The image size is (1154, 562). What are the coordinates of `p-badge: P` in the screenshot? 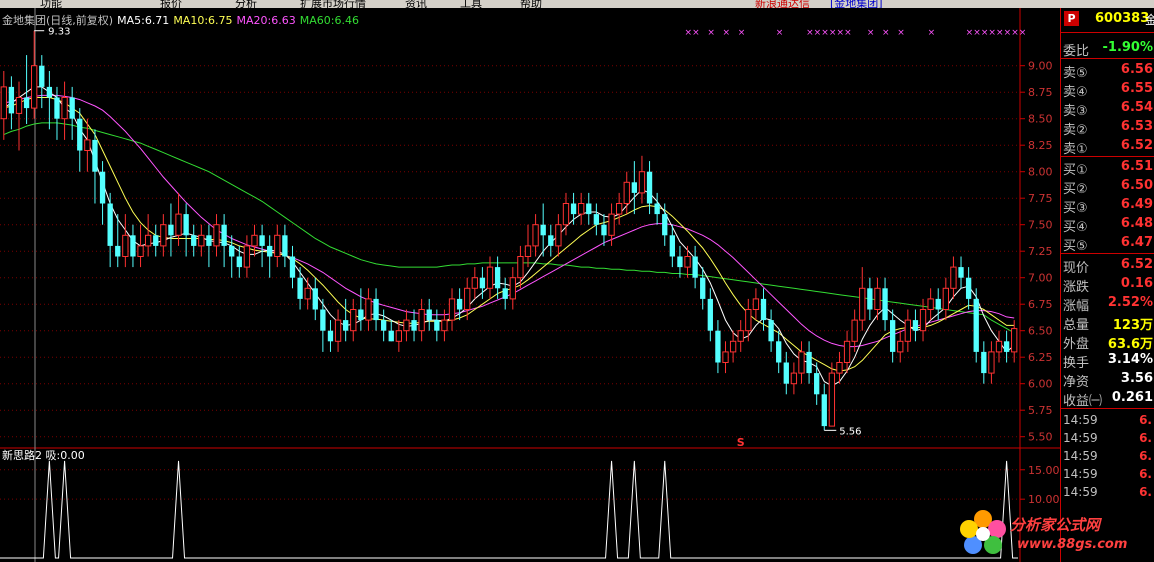 It's located at (1071, 18).